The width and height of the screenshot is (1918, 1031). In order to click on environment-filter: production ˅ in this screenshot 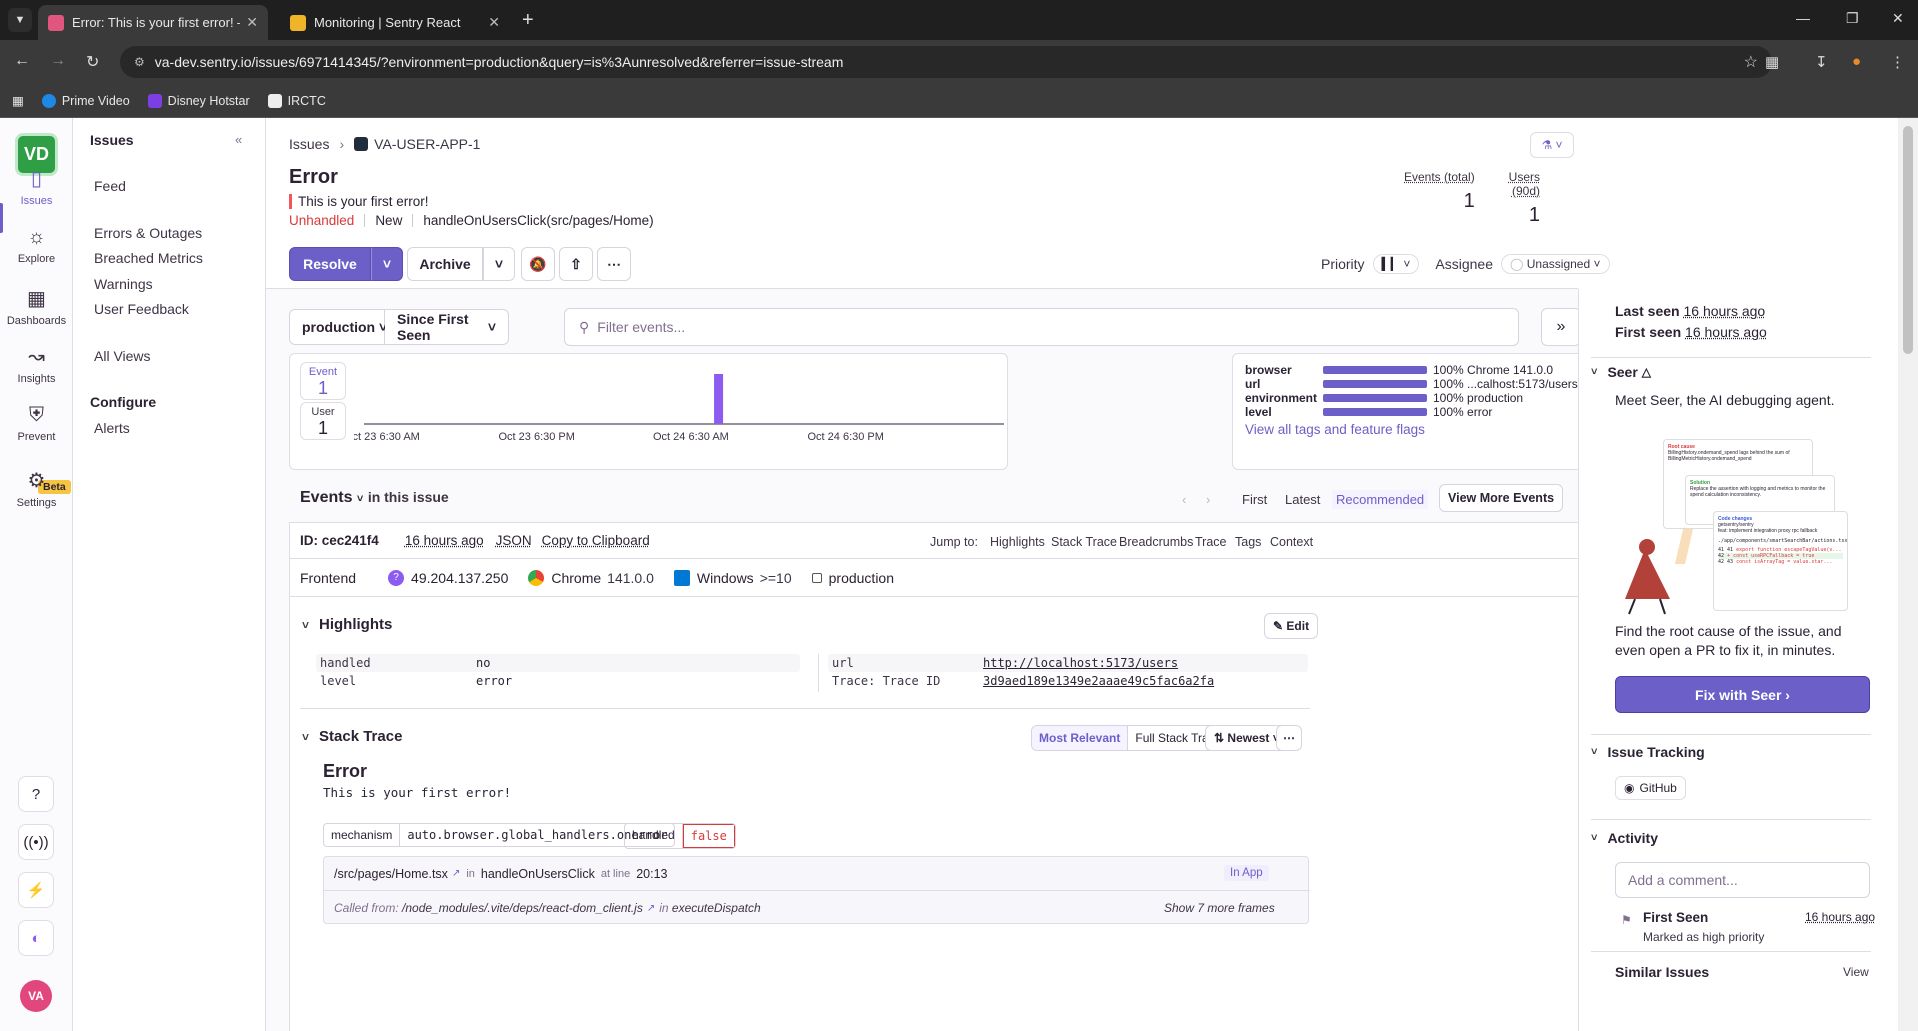, I will do `click(338, 327)`.